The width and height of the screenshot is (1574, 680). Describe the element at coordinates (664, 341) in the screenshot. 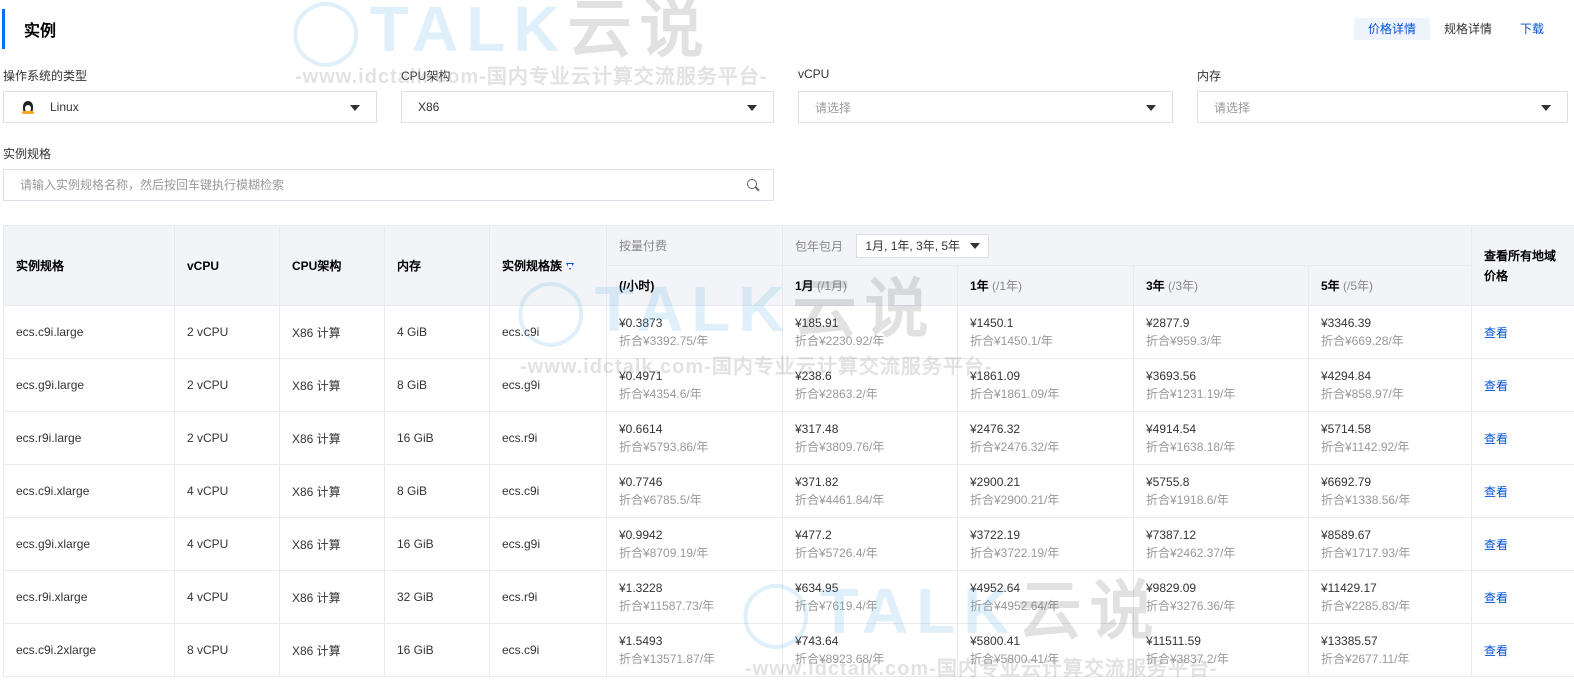

I see `price-annualized: 折合¥3392.75/年` at that location.